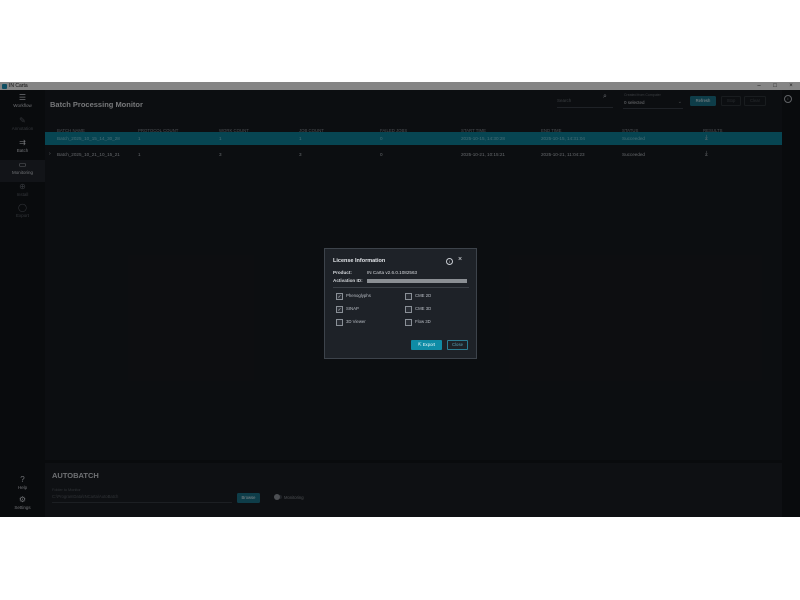 This screenshot has height=600, width=800. What do you see at coordinates (408, 296) in the screenshot?
I see `checkbox-cme-2d` at bounding box center [408, 296].